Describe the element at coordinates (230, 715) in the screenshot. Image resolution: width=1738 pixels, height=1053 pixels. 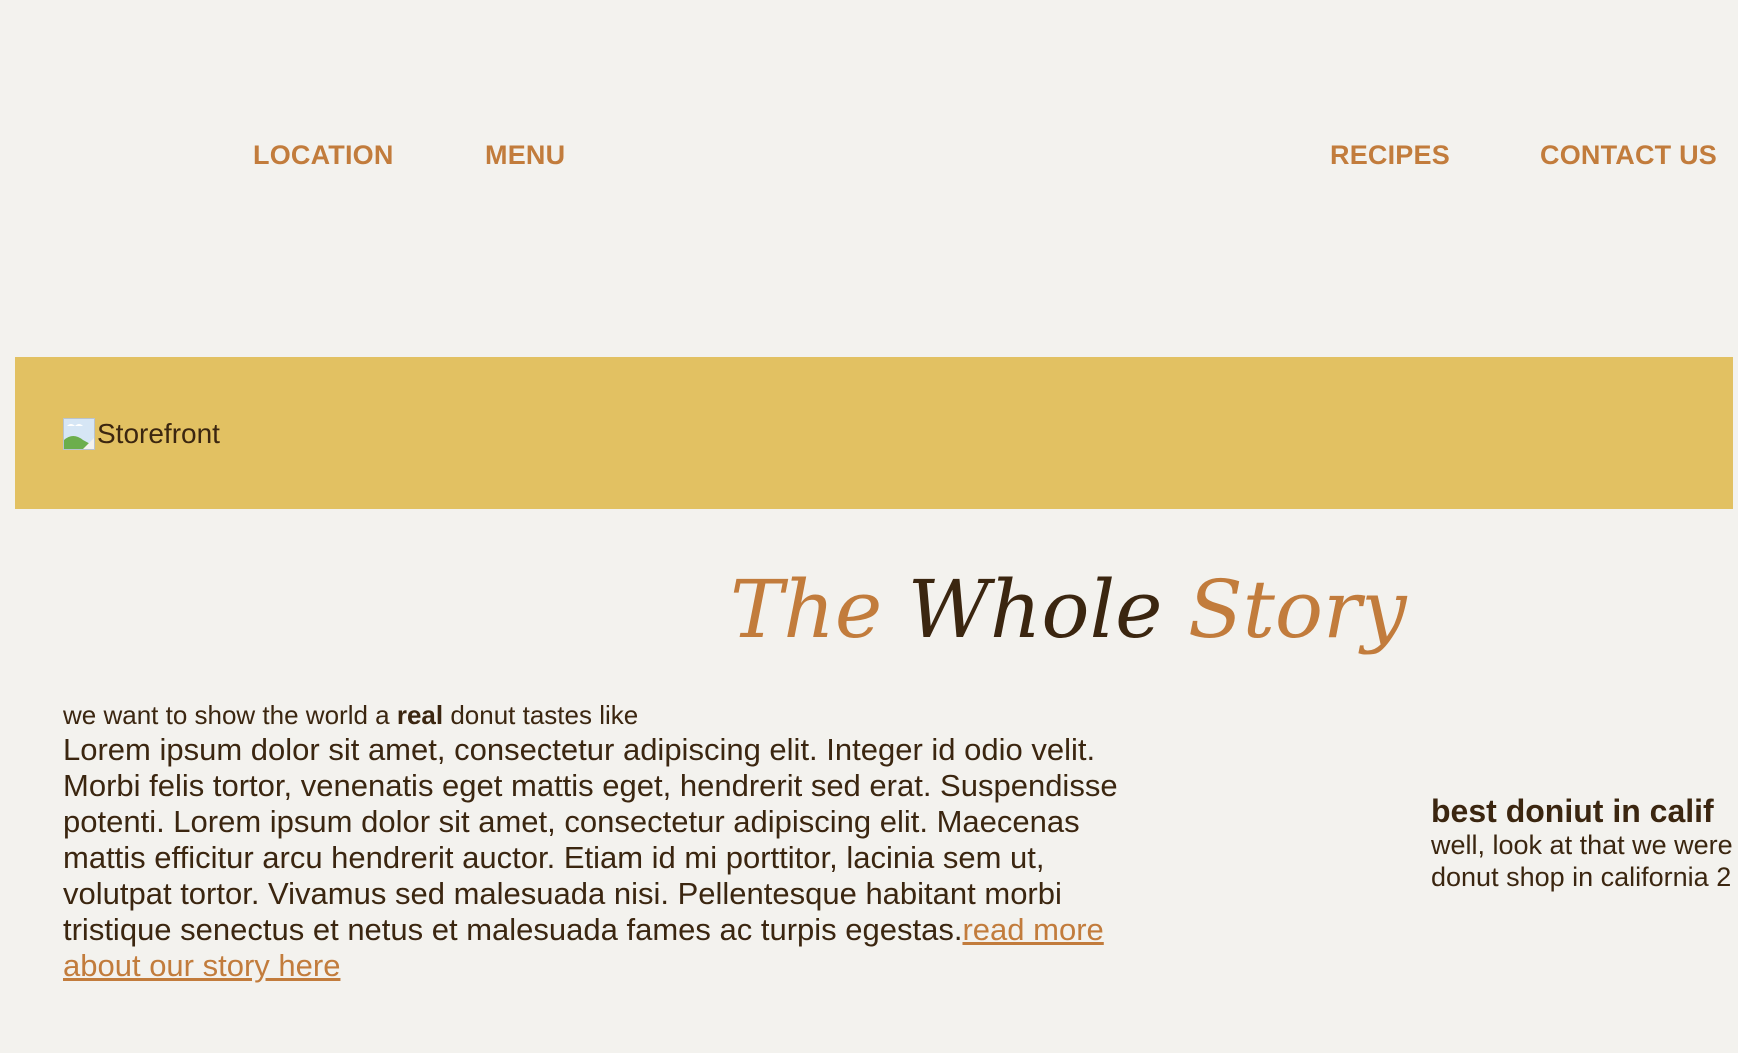
I see `tagline-before: we want to show the world a` at that location.